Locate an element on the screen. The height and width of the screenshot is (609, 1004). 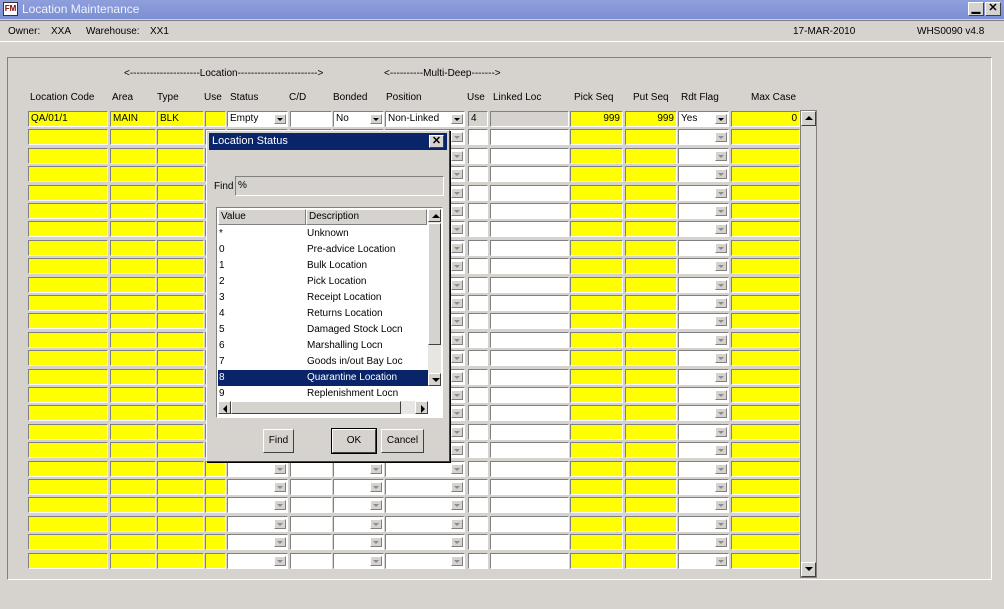
list-header-value: Value is located at coordinates (262, 217).